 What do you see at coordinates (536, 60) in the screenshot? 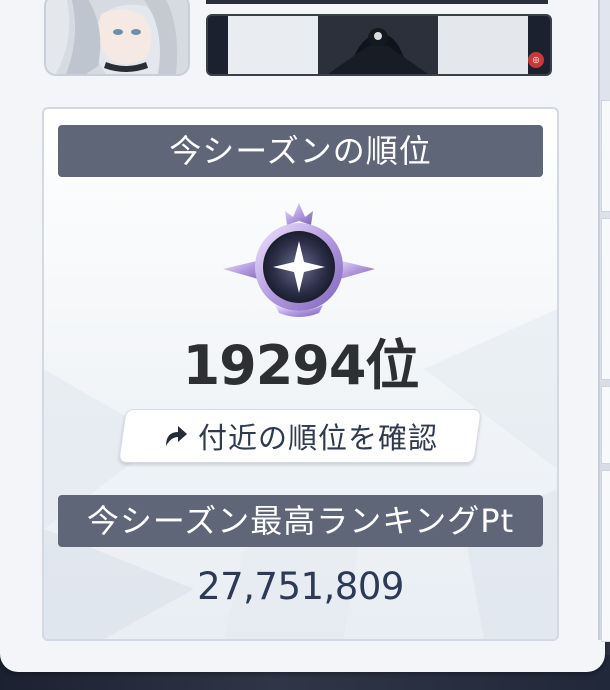
I see `banner-badge-icon: ◎` at bounding box center [536, 60].